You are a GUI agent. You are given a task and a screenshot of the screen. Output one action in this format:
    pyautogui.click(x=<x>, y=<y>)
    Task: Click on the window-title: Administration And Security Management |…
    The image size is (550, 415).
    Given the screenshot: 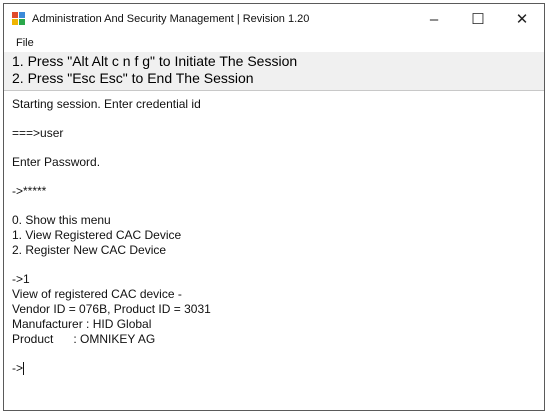 What is the action you would take?
    pyautogui.click(x=171, y=19)
    